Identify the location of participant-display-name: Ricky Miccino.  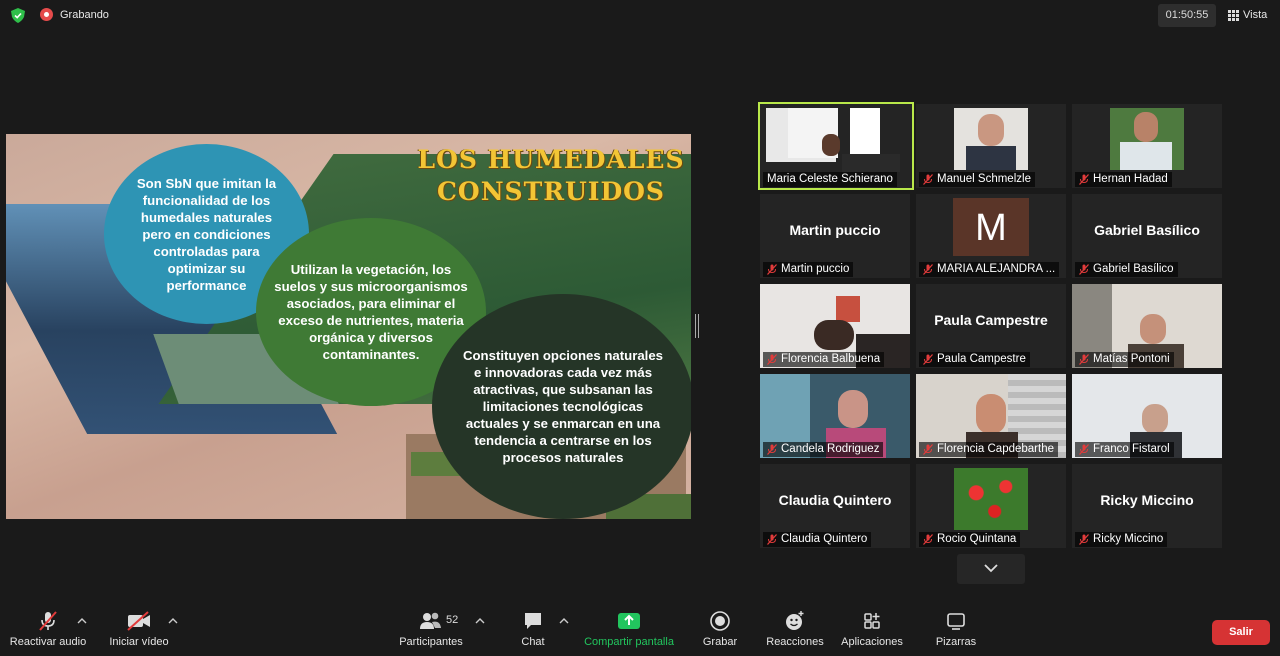
(1147, 500).